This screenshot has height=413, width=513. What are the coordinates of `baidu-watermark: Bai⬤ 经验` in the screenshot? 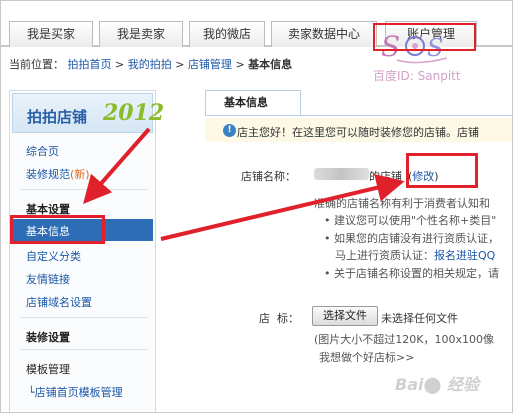 It's located at (437, 384).